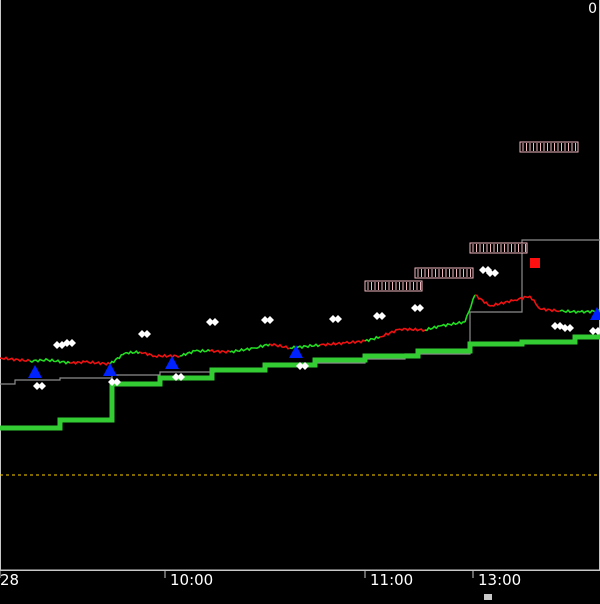 This screenshot has width=600, height=604. I want to click on x-tick-label: 28, so click(9, 580).